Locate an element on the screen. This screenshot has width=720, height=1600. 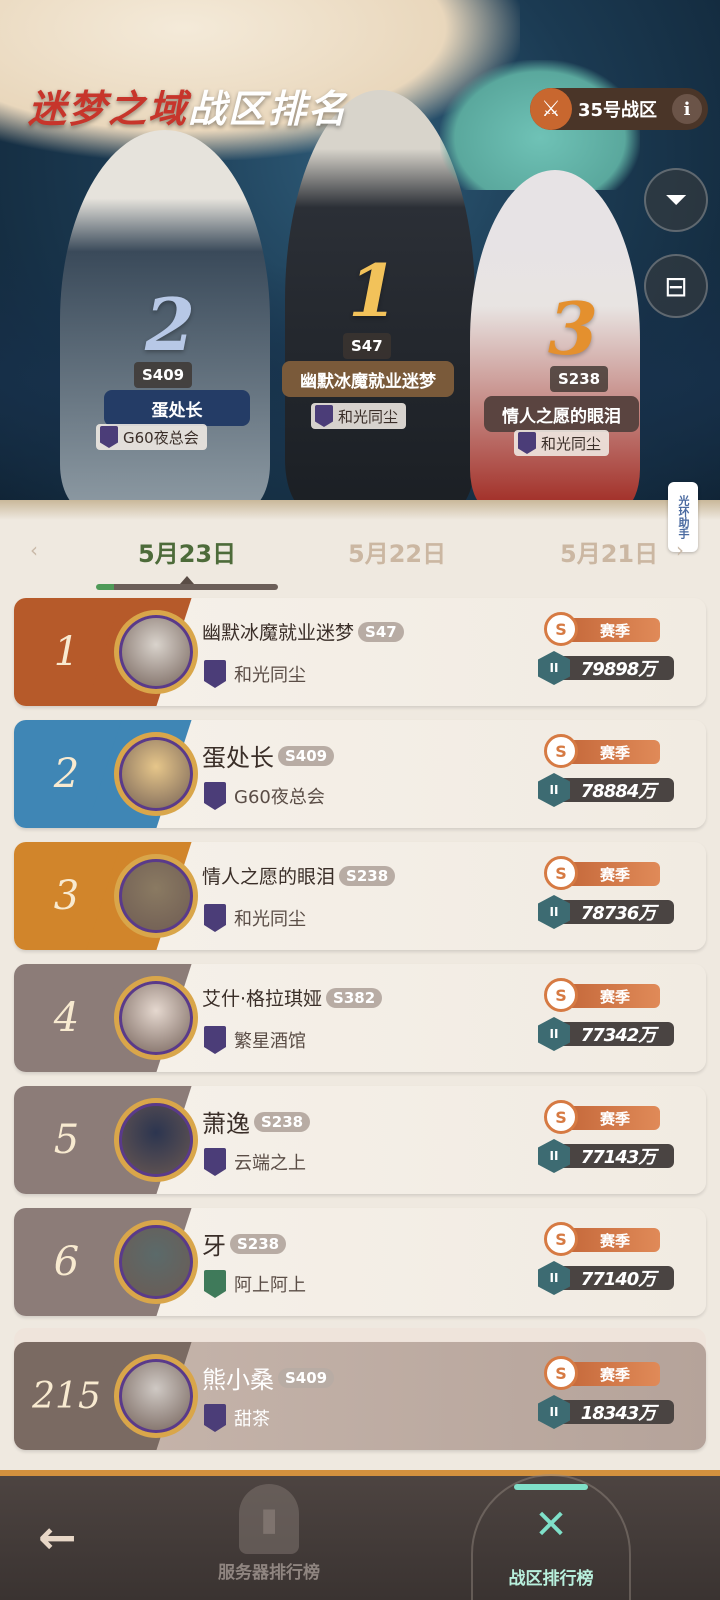
podium-2-guild-name: G60夜总会 is located at coordinates (161, 437).